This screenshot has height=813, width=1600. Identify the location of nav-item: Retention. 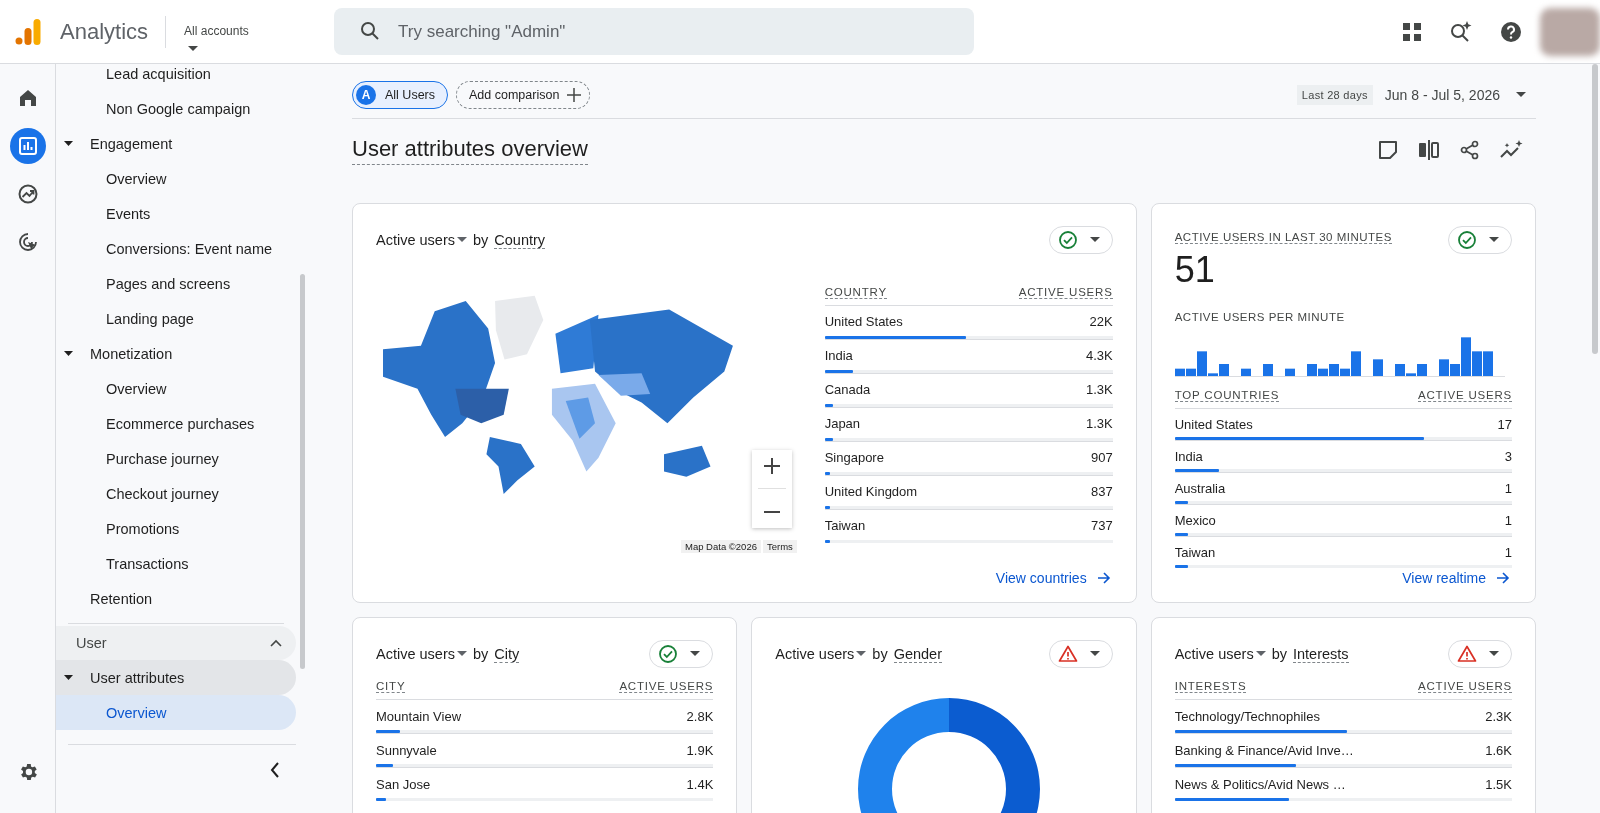
(176, 598).